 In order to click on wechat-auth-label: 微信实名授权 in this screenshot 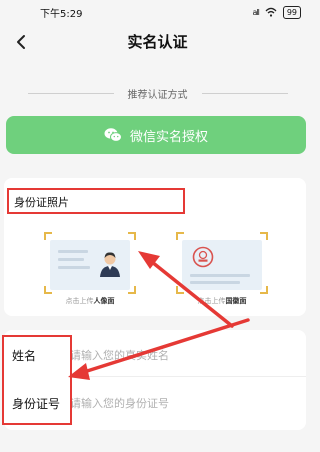, I will do `click(168, 137)`.